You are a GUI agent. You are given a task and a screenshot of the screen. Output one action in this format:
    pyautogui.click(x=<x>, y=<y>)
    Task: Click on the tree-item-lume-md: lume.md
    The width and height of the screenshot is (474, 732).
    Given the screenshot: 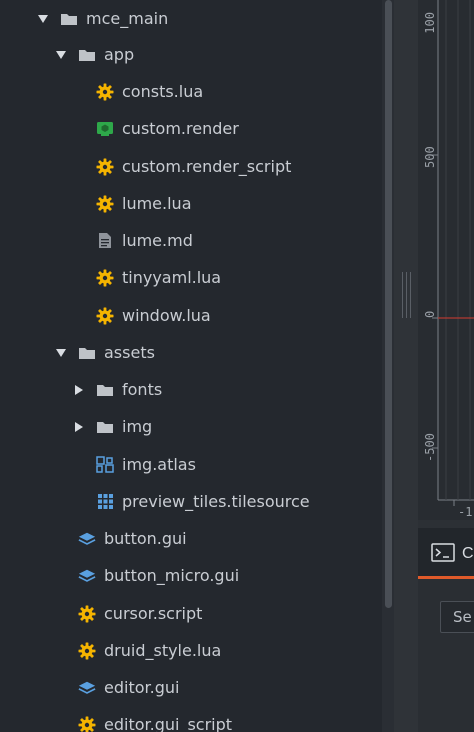 What is the action you would take?
    pyautogui.click(x=191, y=240)
    